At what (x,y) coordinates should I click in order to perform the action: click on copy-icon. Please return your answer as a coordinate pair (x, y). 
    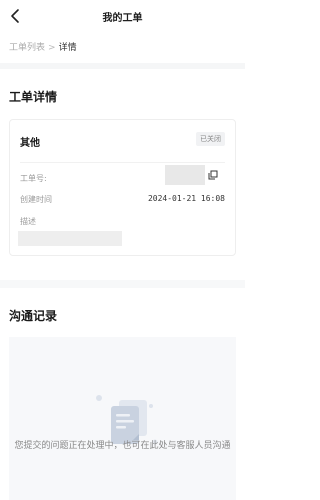
    Looking at the image, I should click on (213, 175).